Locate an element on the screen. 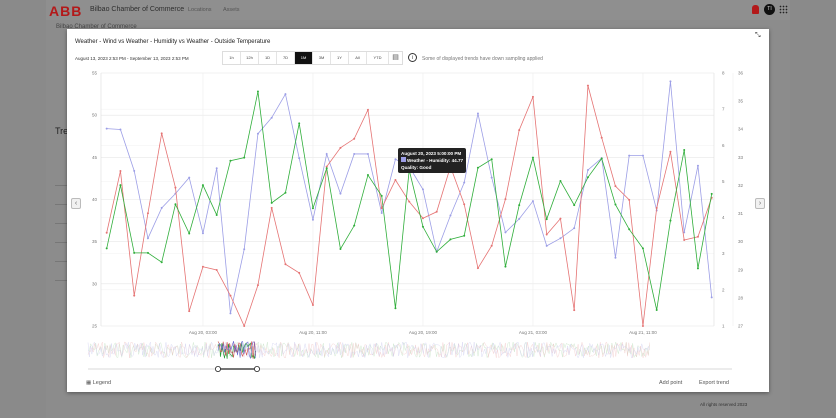 This screenshot has width=836, height=418. y3-tick-label: 31 is located at coordinates (741, 213).